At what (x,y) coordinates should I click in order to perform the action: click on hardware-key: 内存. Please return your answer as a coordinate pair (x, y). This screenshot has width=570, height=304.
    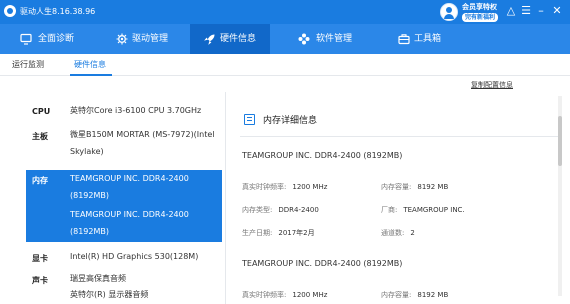
    Looking at the image, I should click on (40, 180).